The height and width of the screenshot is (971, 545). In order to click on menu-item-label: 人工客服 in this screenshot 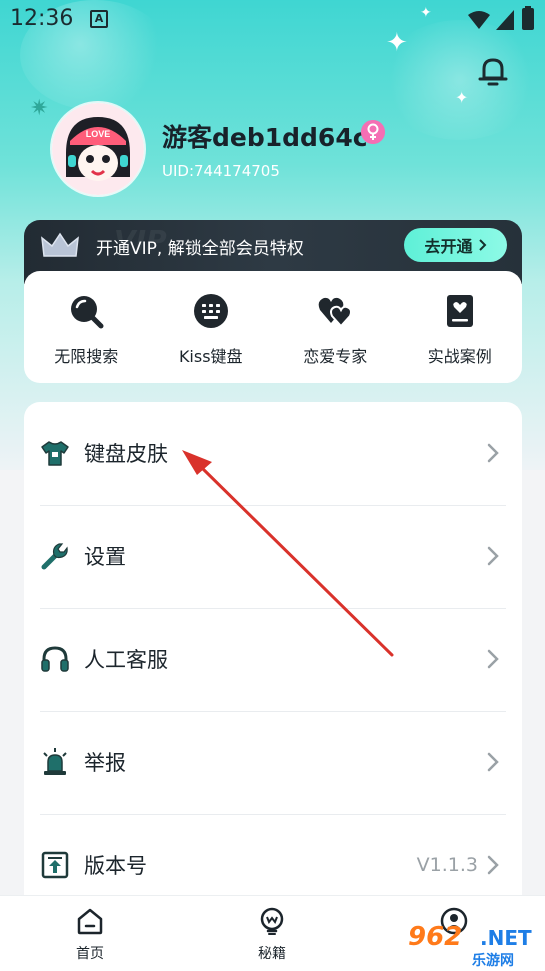, I will do `click(126, 660)`.